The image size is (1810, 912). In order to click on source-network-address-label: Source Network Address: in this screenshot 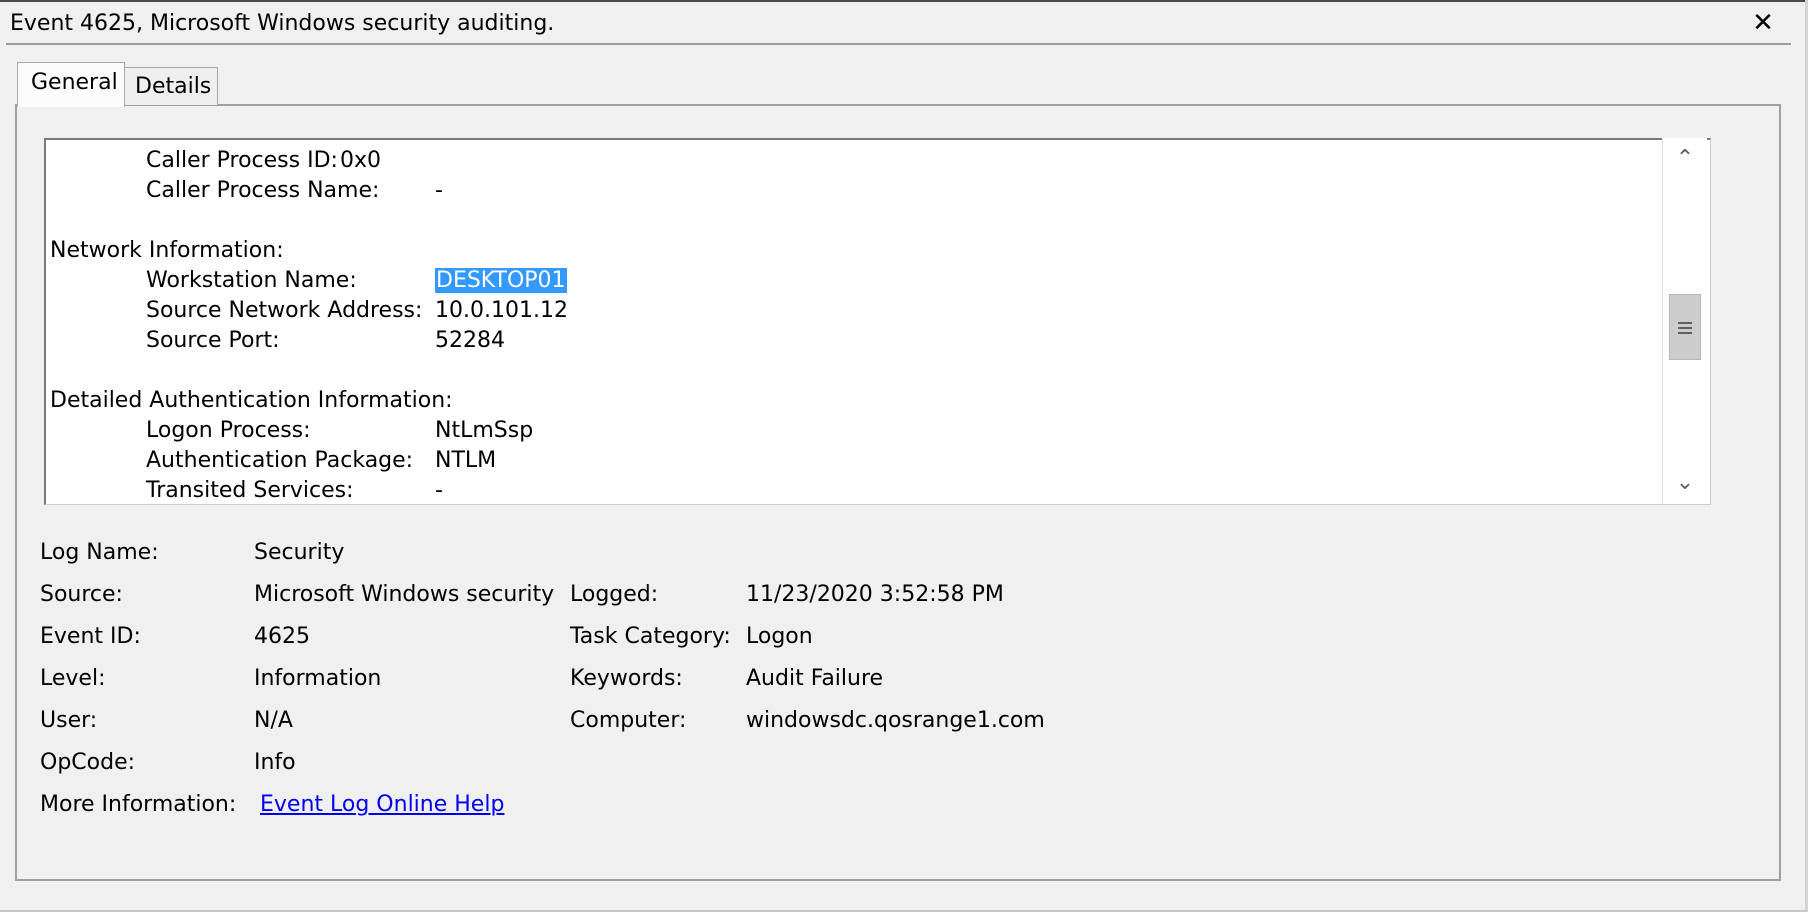, I will do `click(284, 310)`.